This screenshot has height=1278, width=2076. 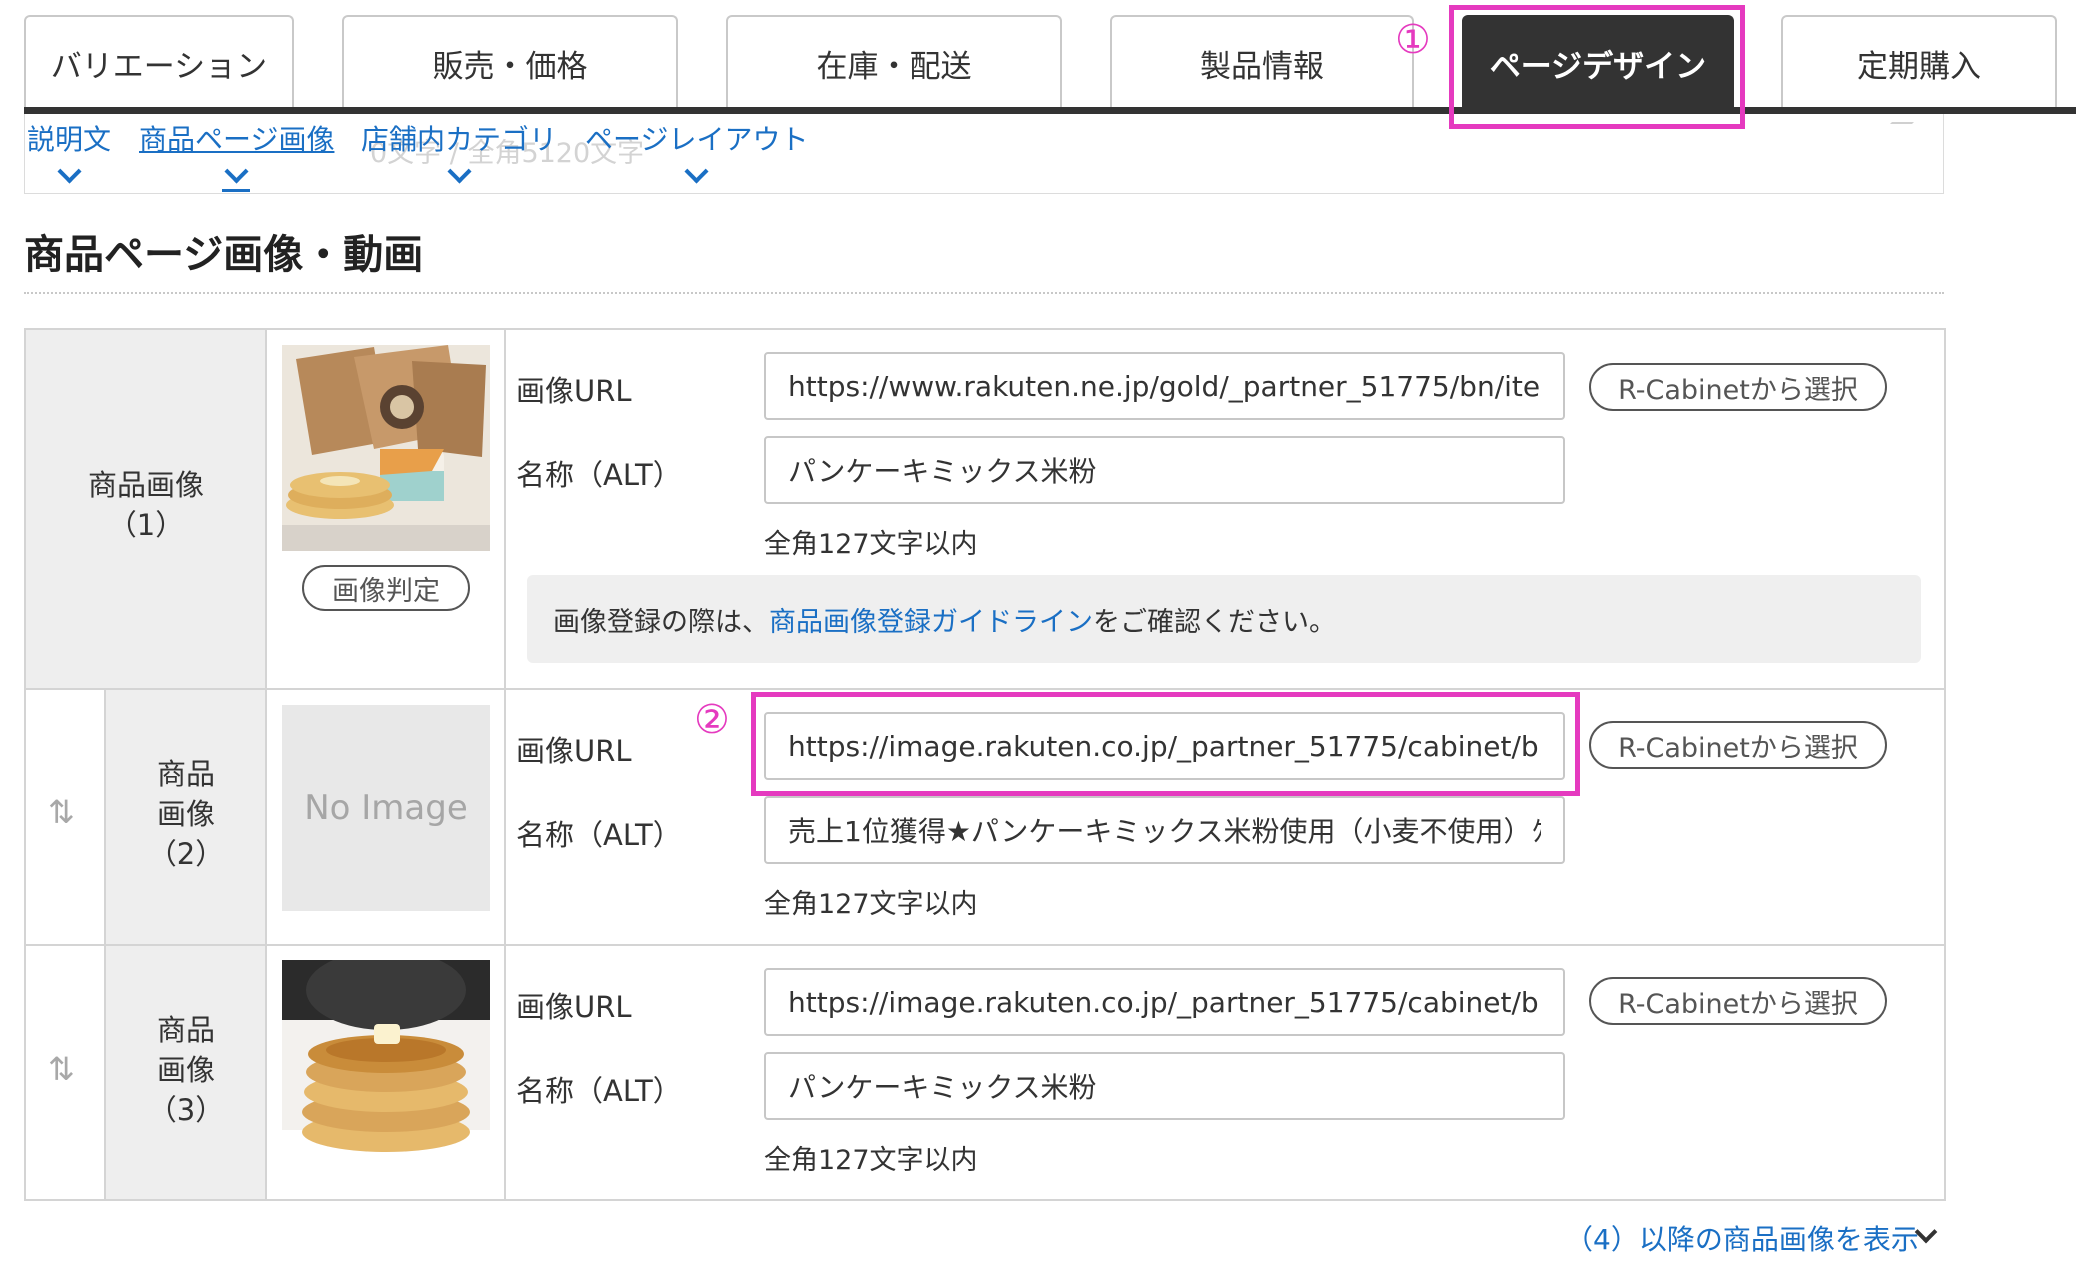 I want to click on title-divider, so click(x=984, y=293).